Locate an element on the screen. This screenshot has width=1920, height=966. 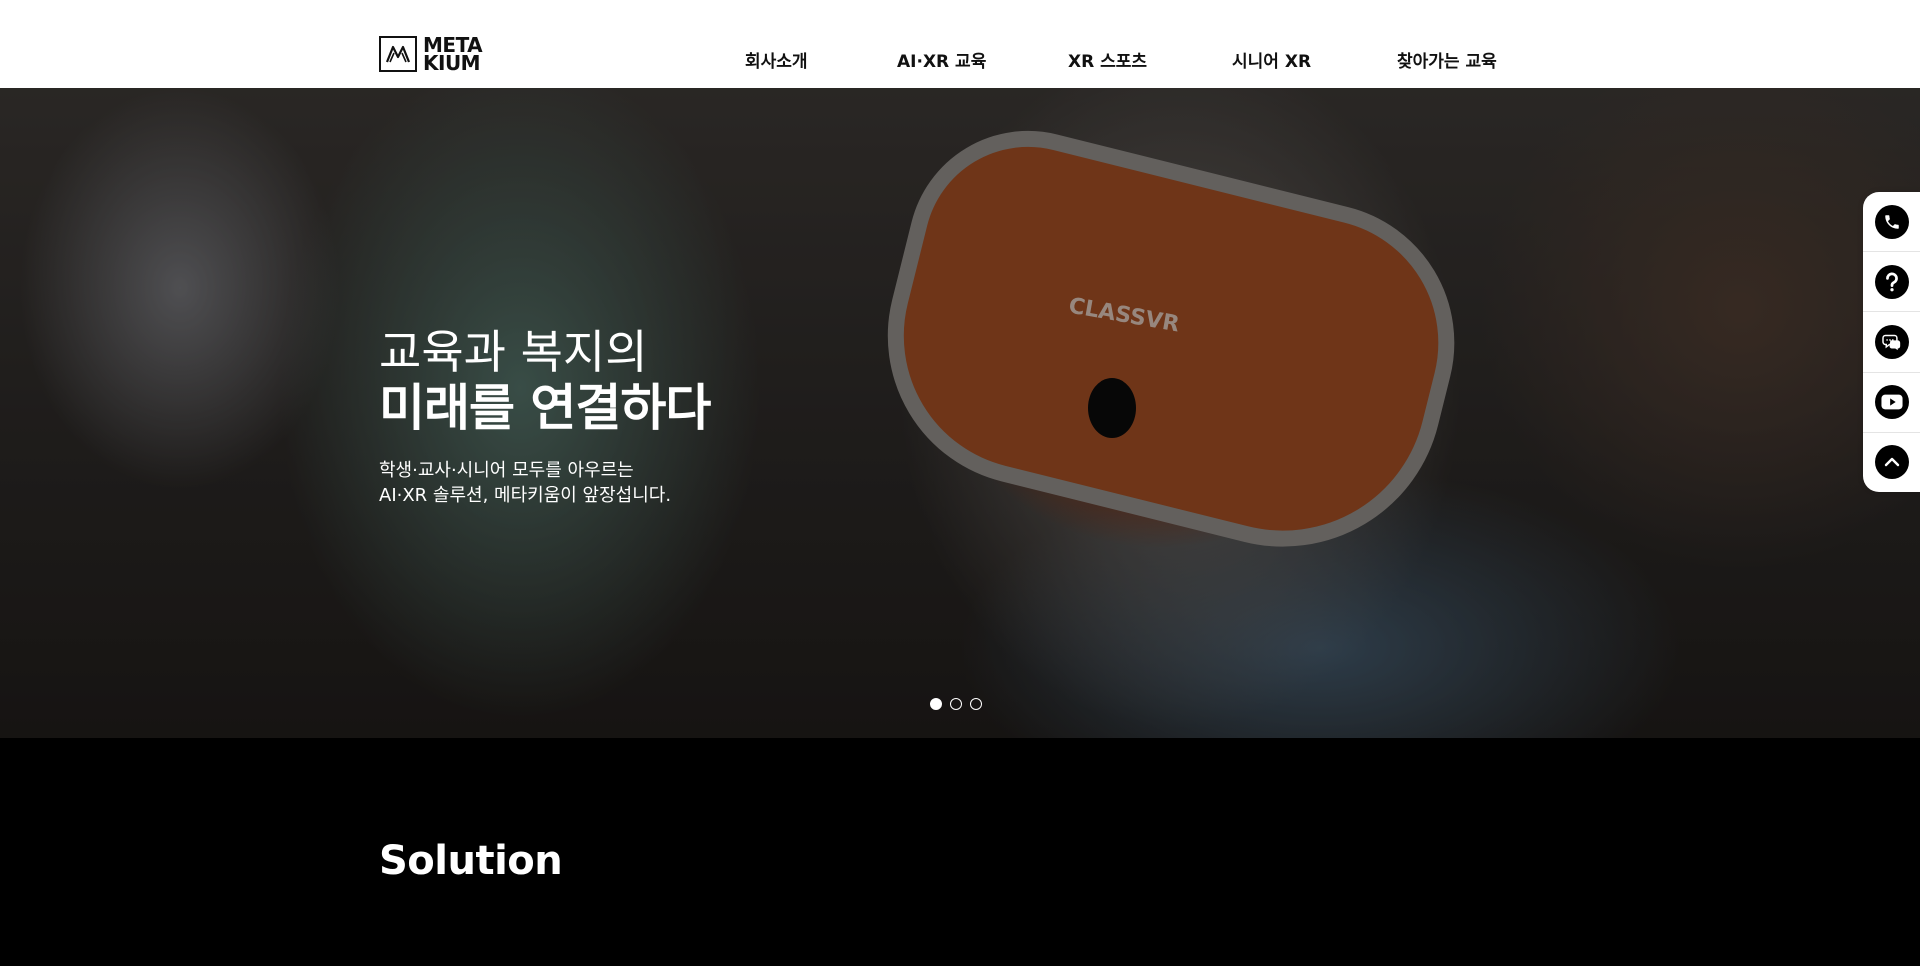
quick-call-button is located at coordinates (1891, 222).